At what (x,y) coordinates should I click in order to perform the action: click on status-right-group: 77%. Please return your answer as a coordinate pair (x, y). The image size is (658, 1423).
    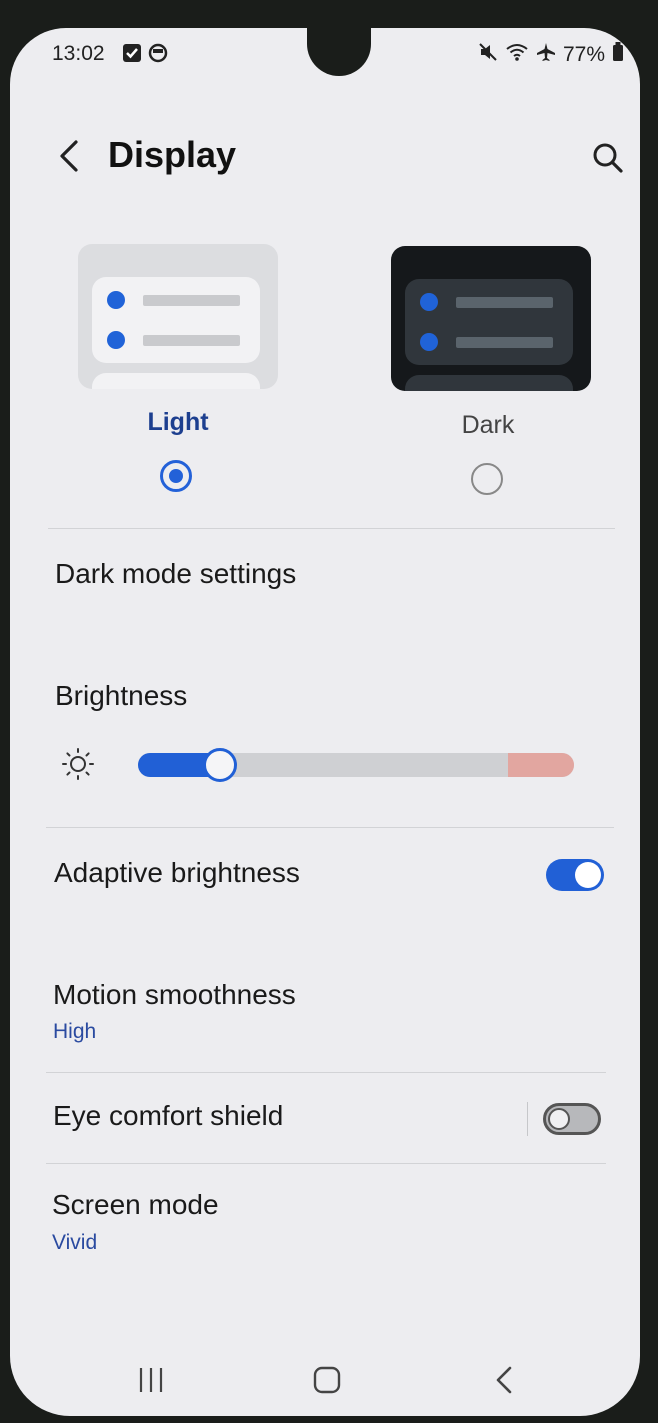
    Looking at the image, I should click on (551, 55).